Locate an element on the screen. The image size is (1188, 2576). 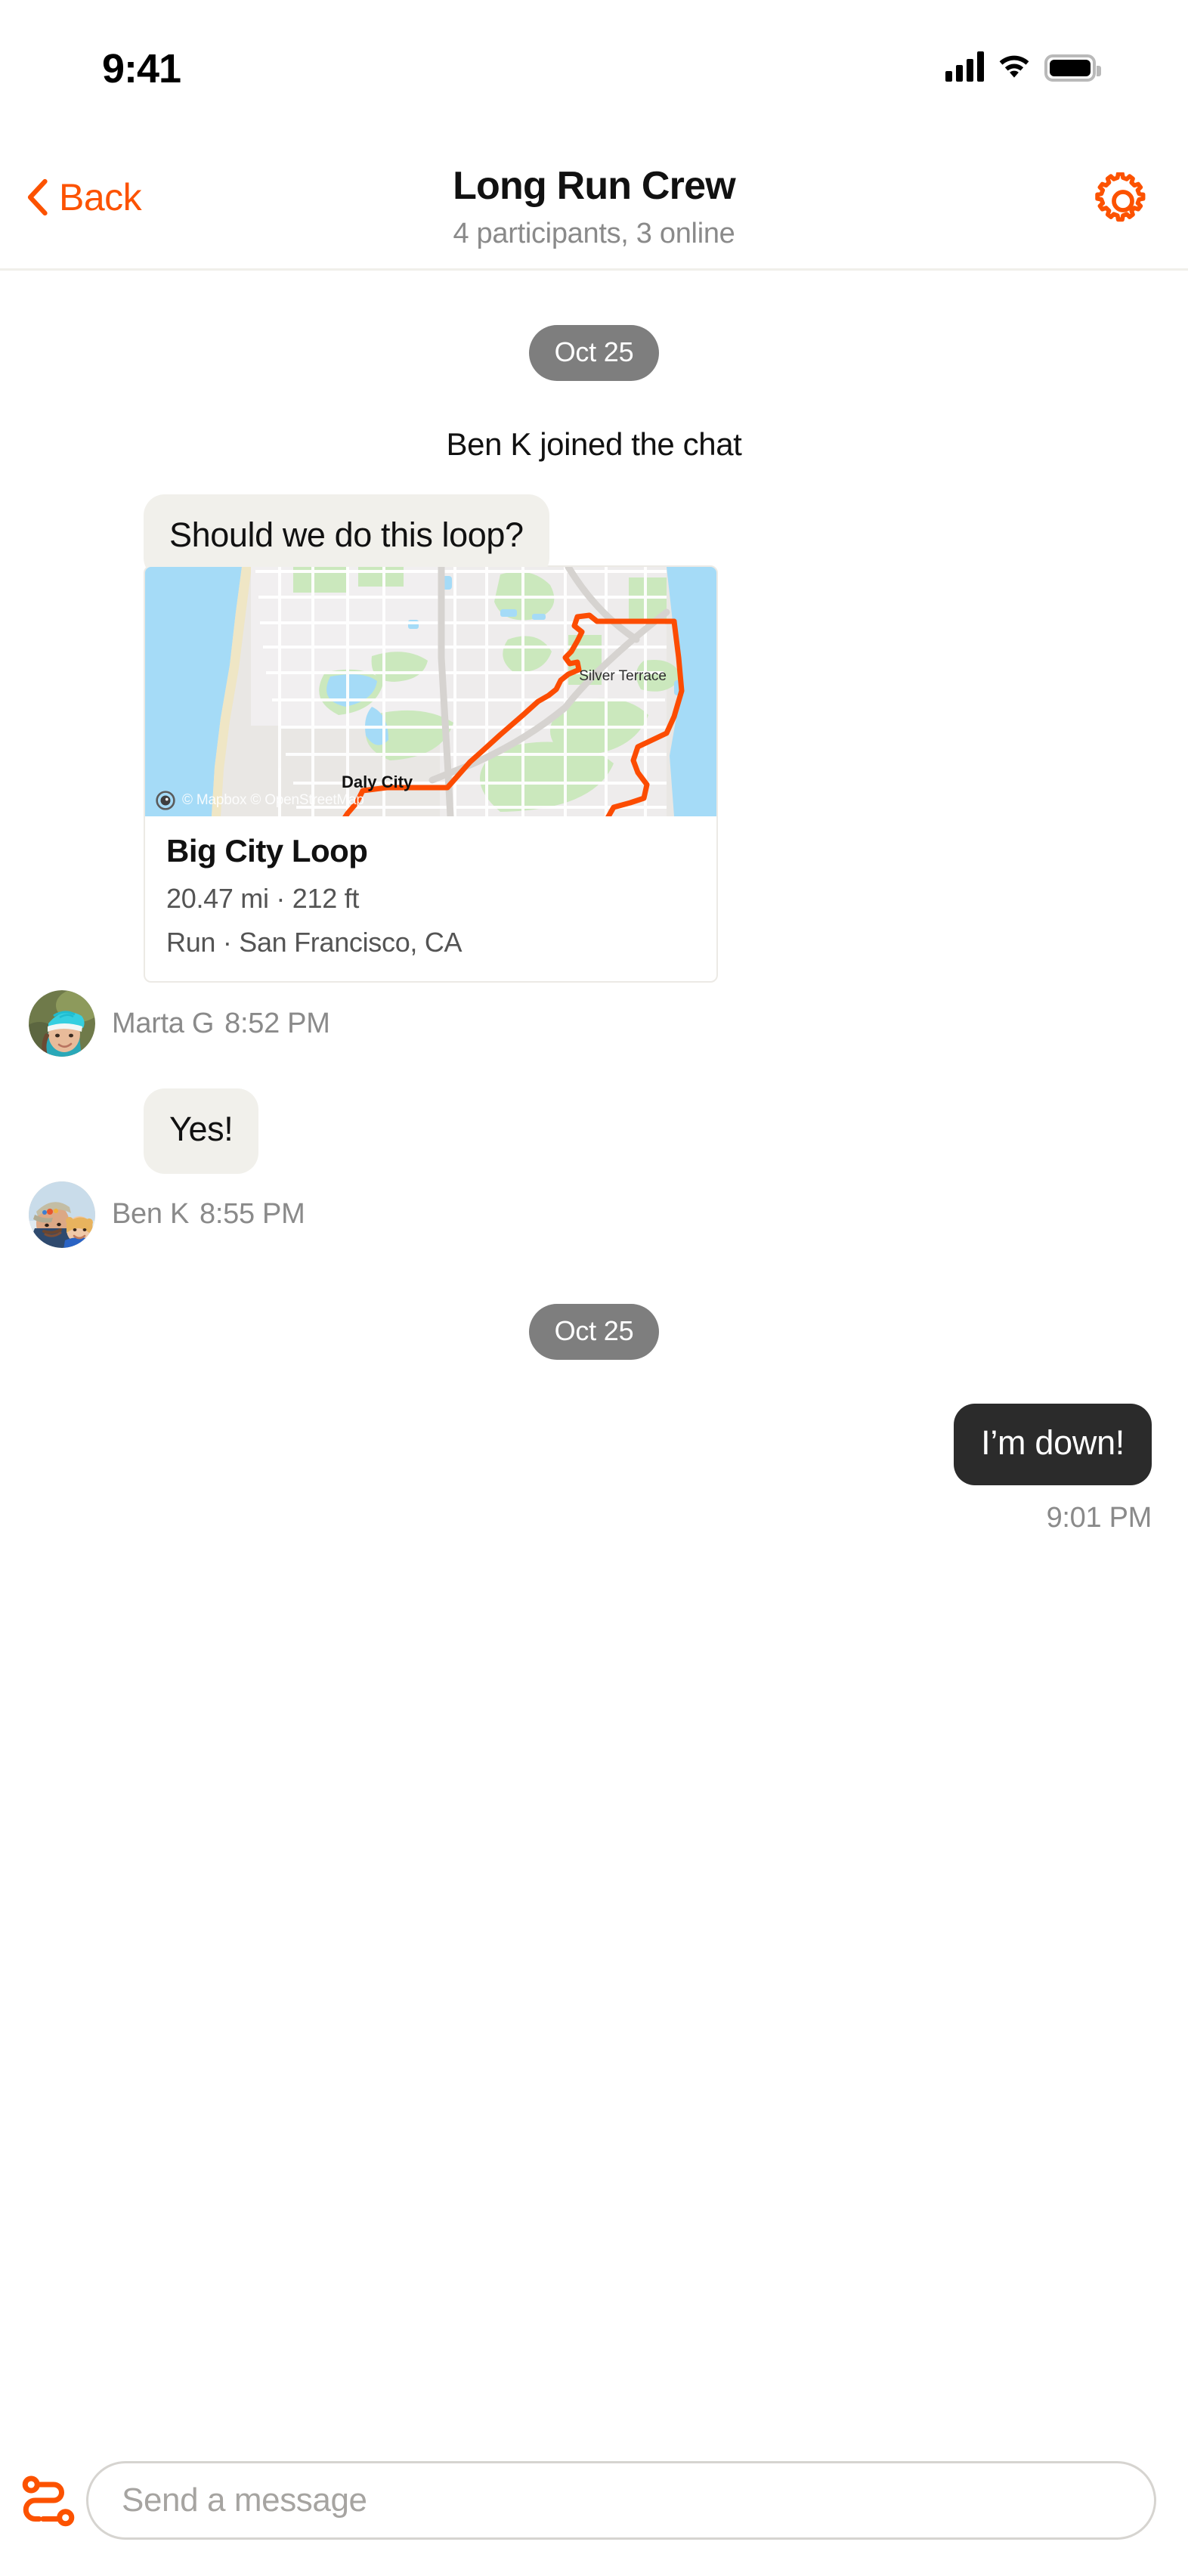
route-map-image: Silver Terrace Daly City is located at coordinates (431, 692).